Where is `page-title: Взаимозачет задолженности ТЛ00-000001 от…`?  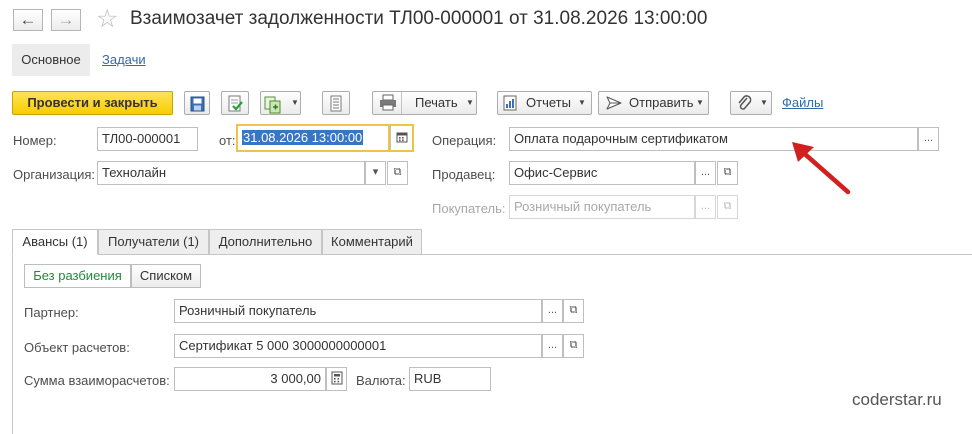
page-title: Взаимозачет задолженности ТЛ00-000001 от… is located at coordinates (419, 18).